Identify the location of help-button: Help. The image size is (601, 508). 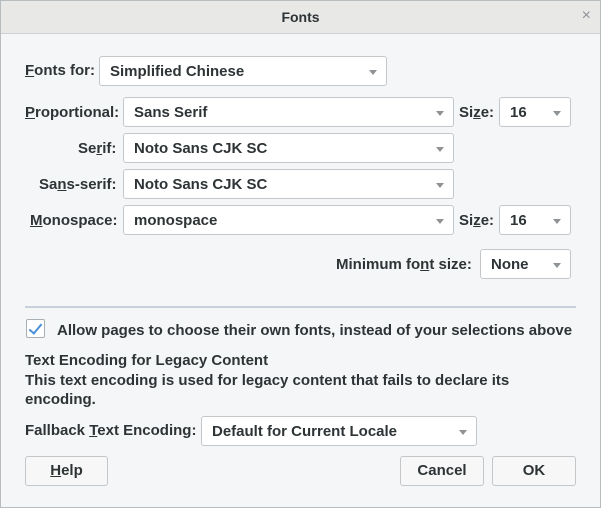
(66, 471).